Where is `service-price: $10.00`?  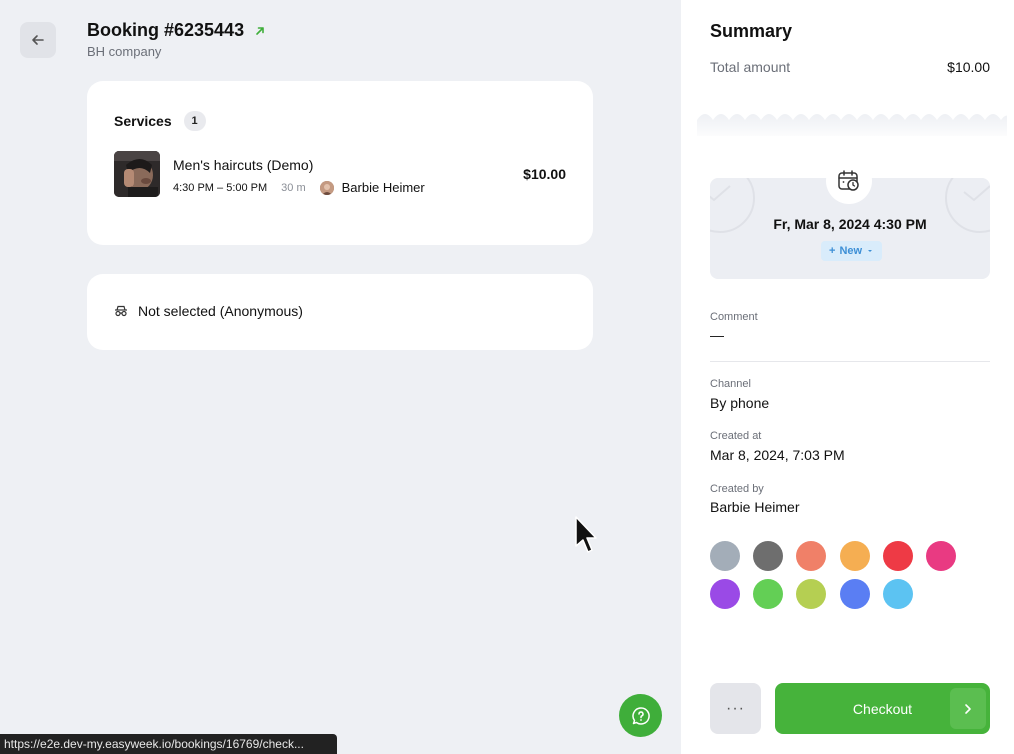
service-price: $10.00 is located at coordinates (544, 174).